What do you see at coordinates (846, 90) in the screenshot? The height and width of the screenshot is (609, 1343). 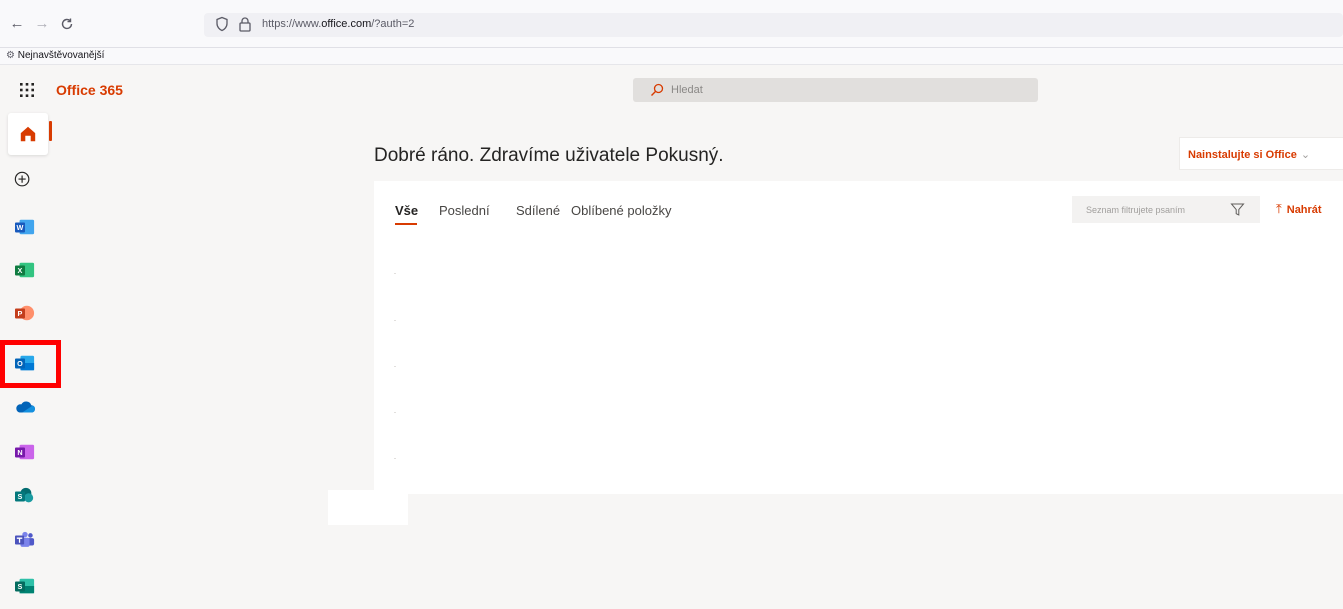 I see `search-input` at bounding box center [846, 90].